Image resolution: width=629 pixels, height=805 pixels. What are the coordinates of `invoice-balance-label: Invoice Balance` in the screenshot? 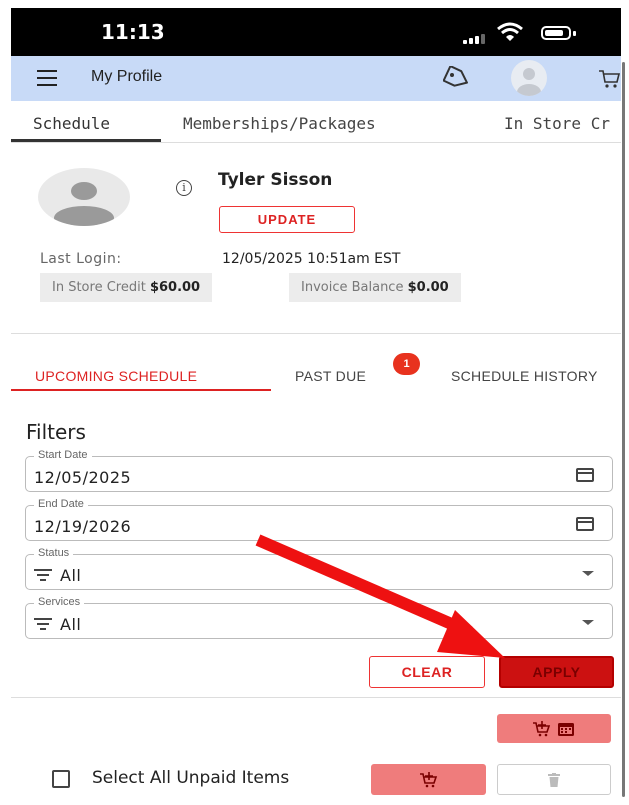 It's located at (352, 287).